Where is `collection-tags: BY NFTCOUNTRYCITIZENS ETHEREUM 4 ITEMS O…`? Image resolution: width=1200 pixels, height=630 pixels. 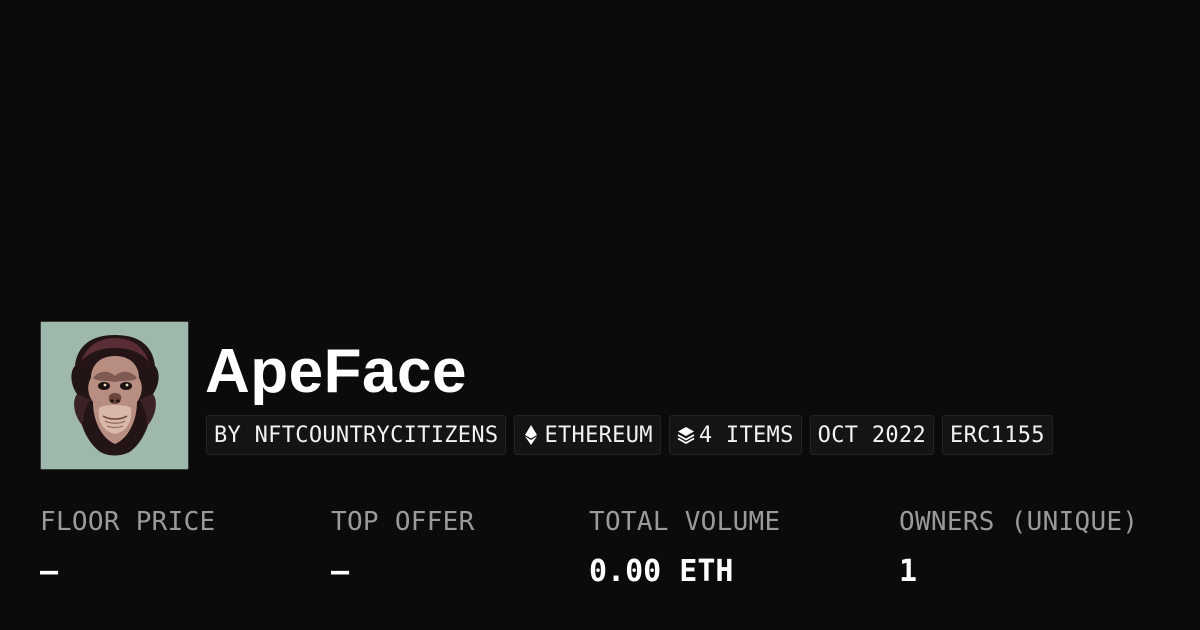
collection-tags: BY NFTCOUNTRYCITIZENS ETHEREUM 4 ITEMS O… is located at coordinates (629, 435).